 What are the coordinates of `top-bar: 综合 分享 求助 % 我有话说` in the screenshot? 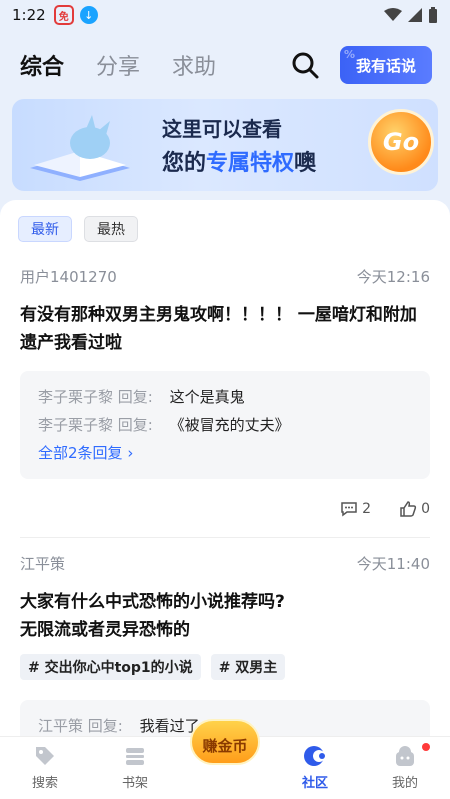 It's located at (225, 65).